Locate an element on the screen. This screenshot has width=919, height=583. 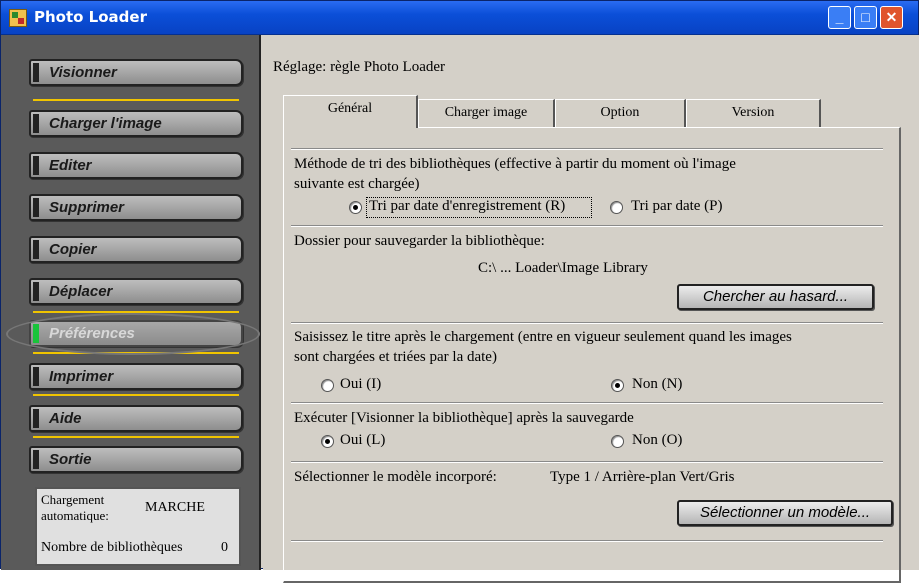
tab-option: Option is located at coordinates (620, 113).